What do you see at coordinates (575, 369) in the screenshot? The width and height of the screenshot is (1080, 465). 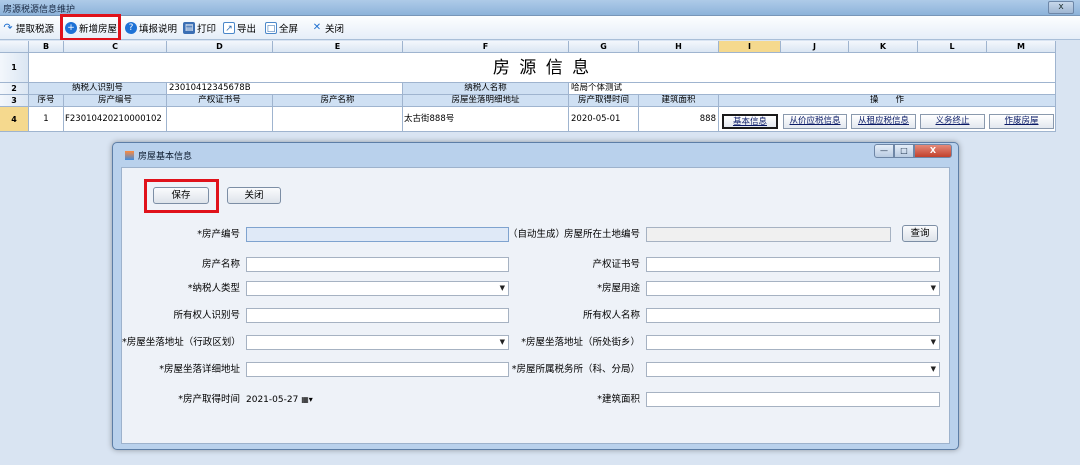 I see `tax-office-label: *房屋所属税务所（科、分局）` at bounding box center [575, 369].